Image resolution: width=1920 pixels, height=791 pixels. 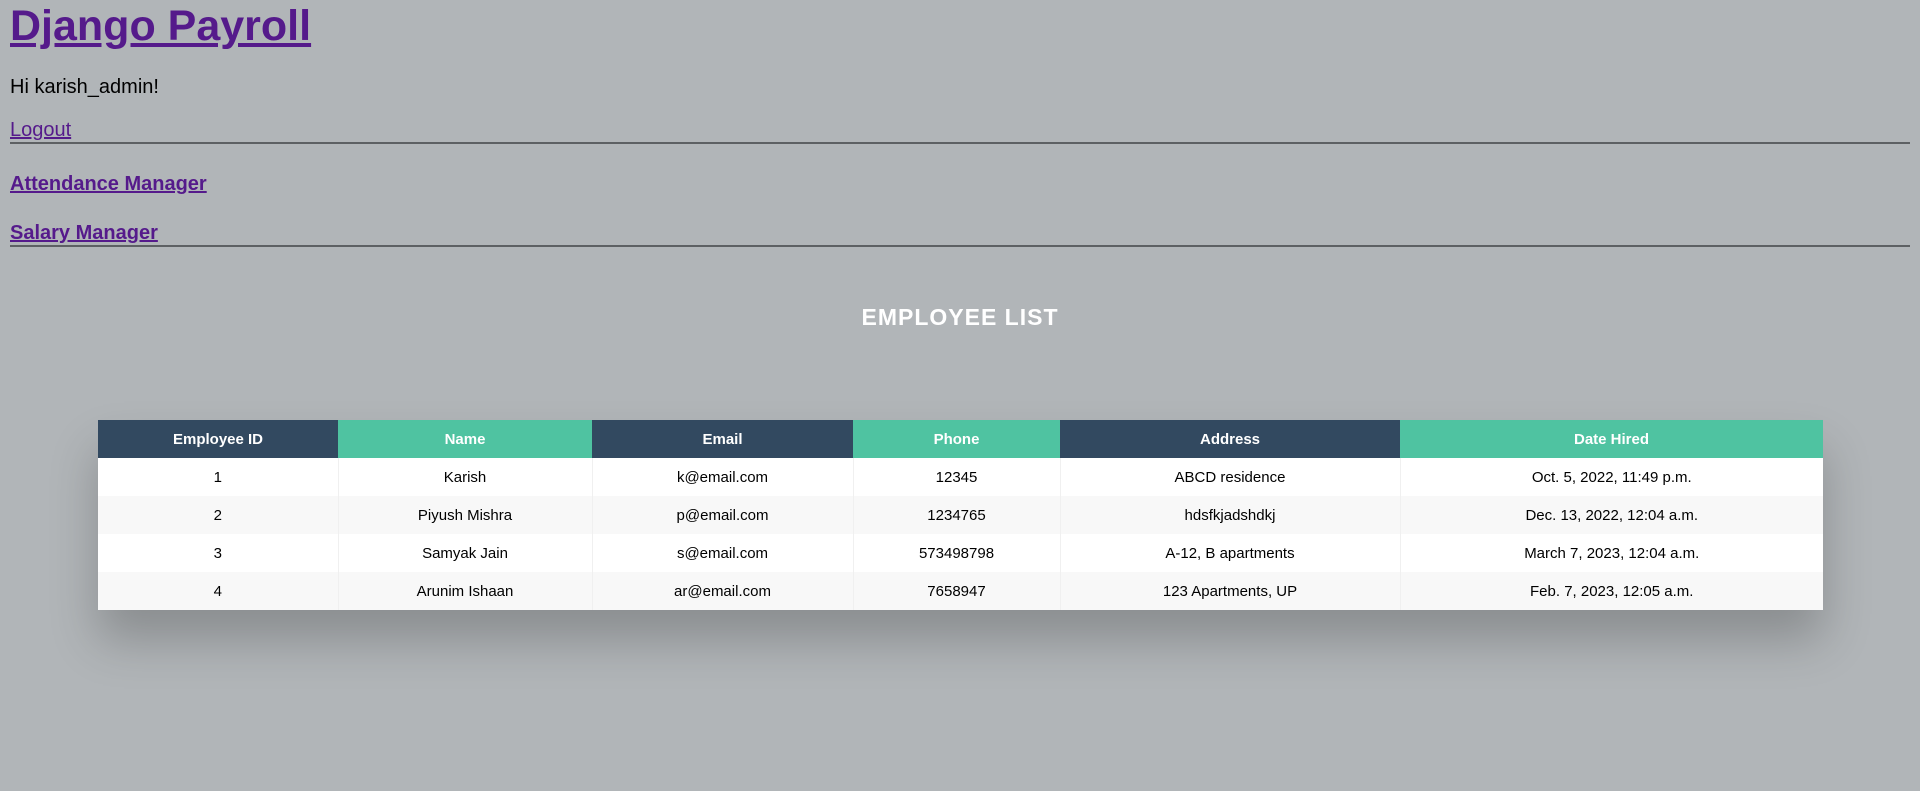 I want to click on column-header-address: Address, so click(x=1230, y=439).